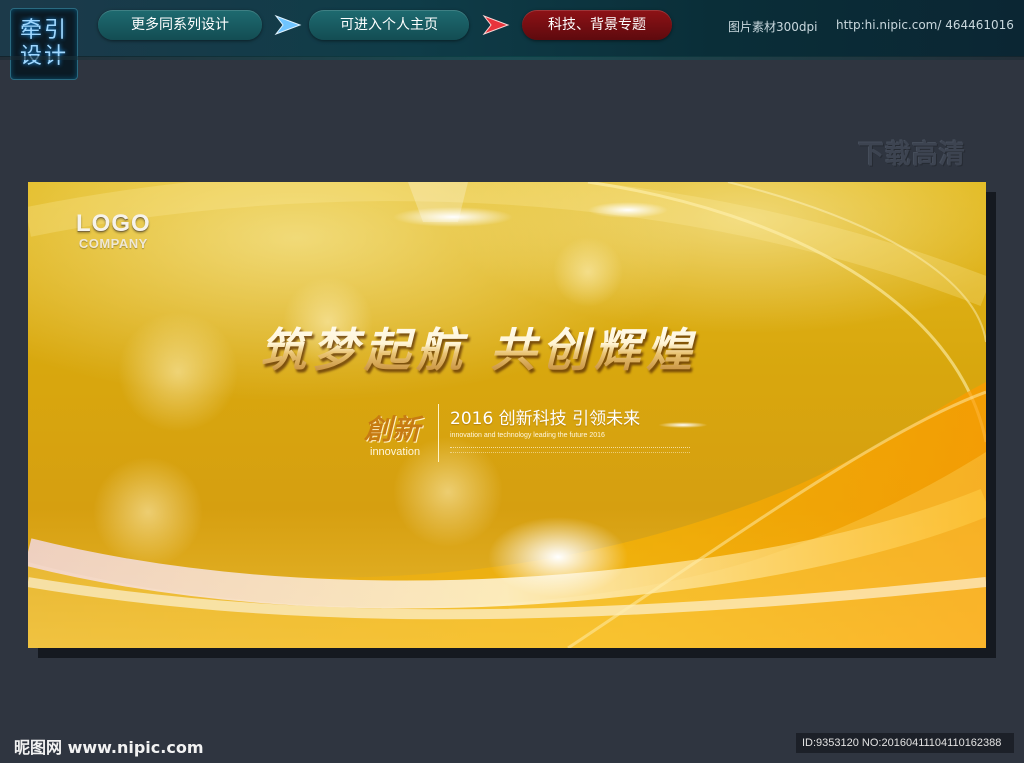  What do you see at coordinates (43, 56) in the screenshot?
I see `brand-logo-line2: 设计` at bounding box center [43, 56].